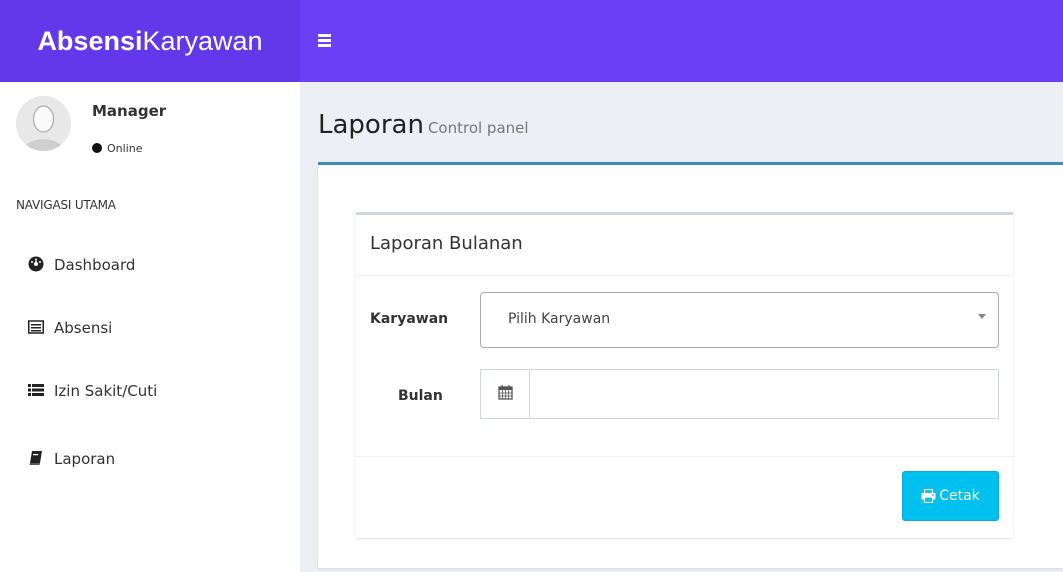  Describe the element at coordinates (446, 243) in the screenshot. I see `report-title: Laporan Bulanan` at that location.